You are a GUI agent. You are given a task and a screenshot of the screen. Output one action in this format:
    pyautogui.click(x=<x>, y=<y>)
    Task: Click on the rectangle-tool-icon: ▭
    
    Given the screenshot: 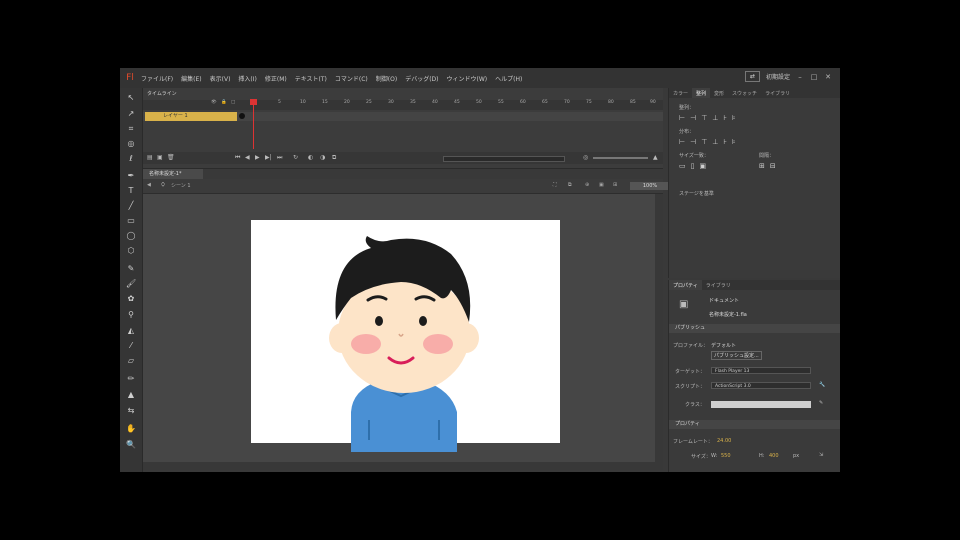 What is the action you would take?
    pyautogui.click(x=131, y=221)
    